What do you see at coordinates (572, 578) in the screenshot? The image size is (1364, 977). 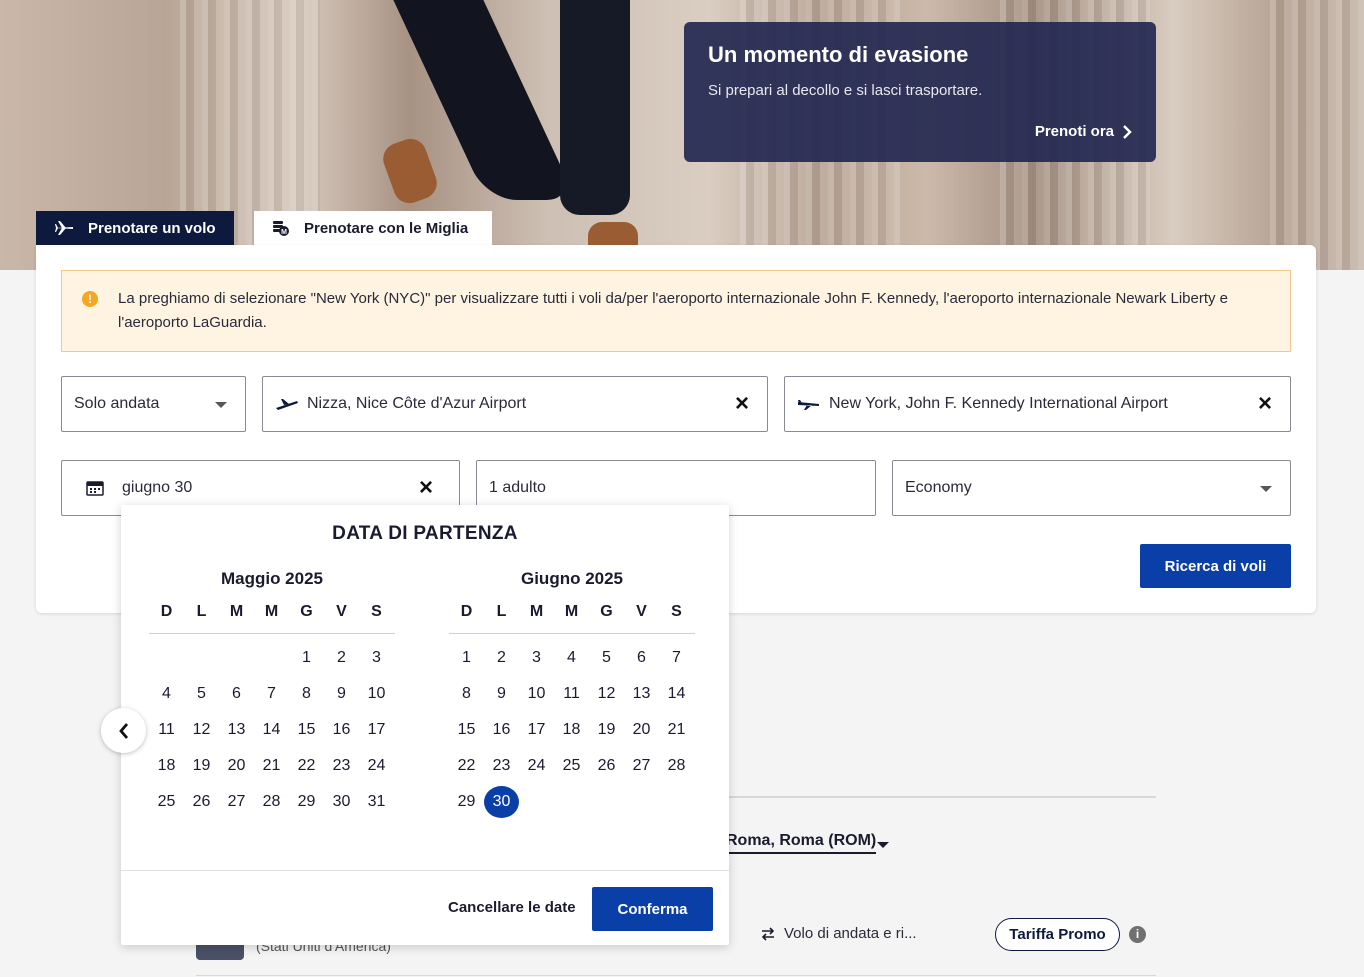 I see `month-name: Giugno 2025` at bounding box center [572, 578].